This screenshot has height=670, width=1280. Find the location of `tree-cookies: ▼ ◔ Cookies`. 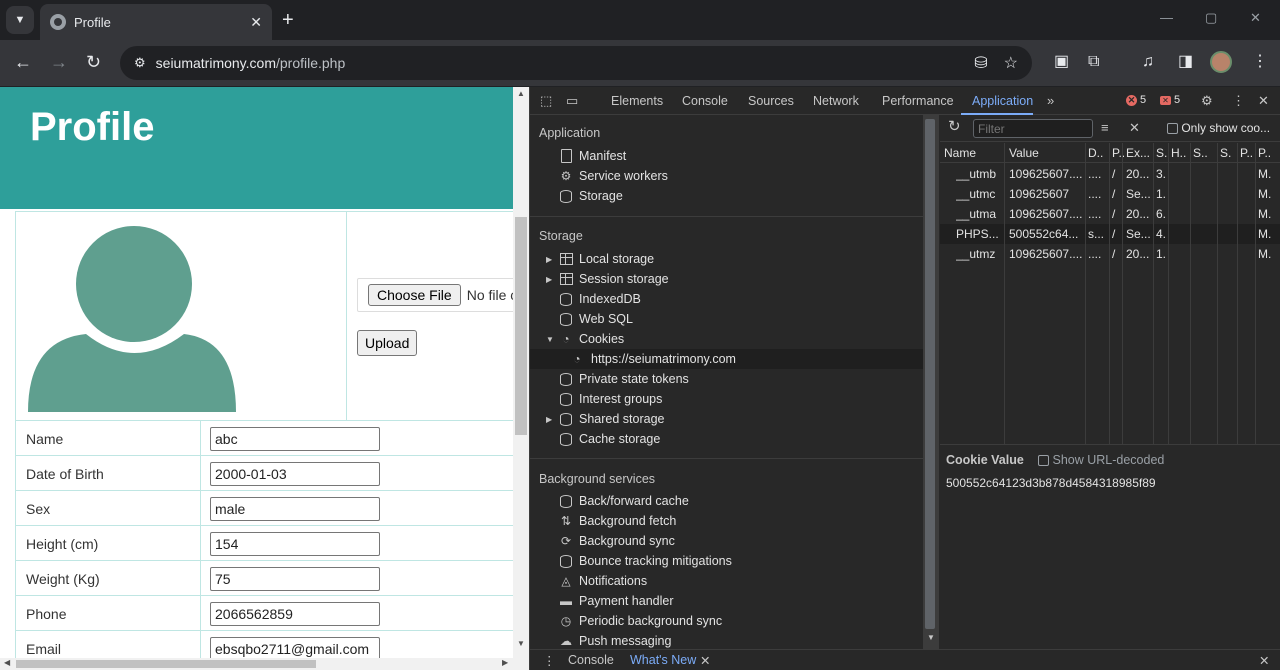

tree-cookies: ▼ ◔ Cookies is located at coordinates (726, 339).